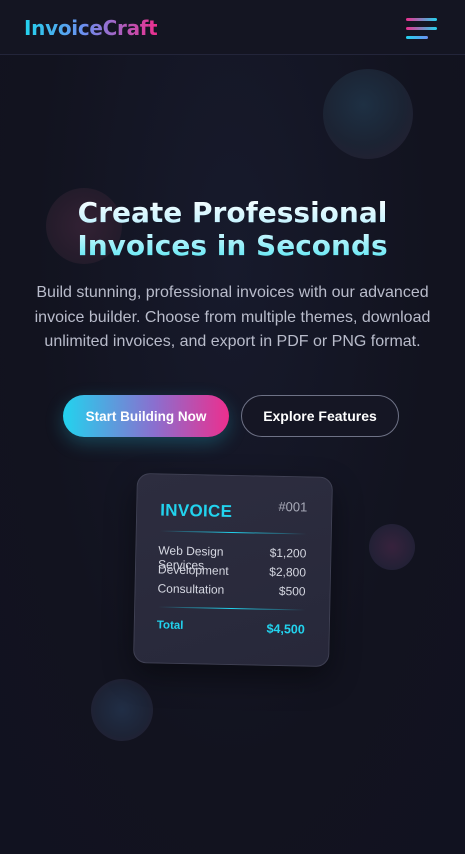  I want to click on invoice-item-name: Development, so click(193, 570).